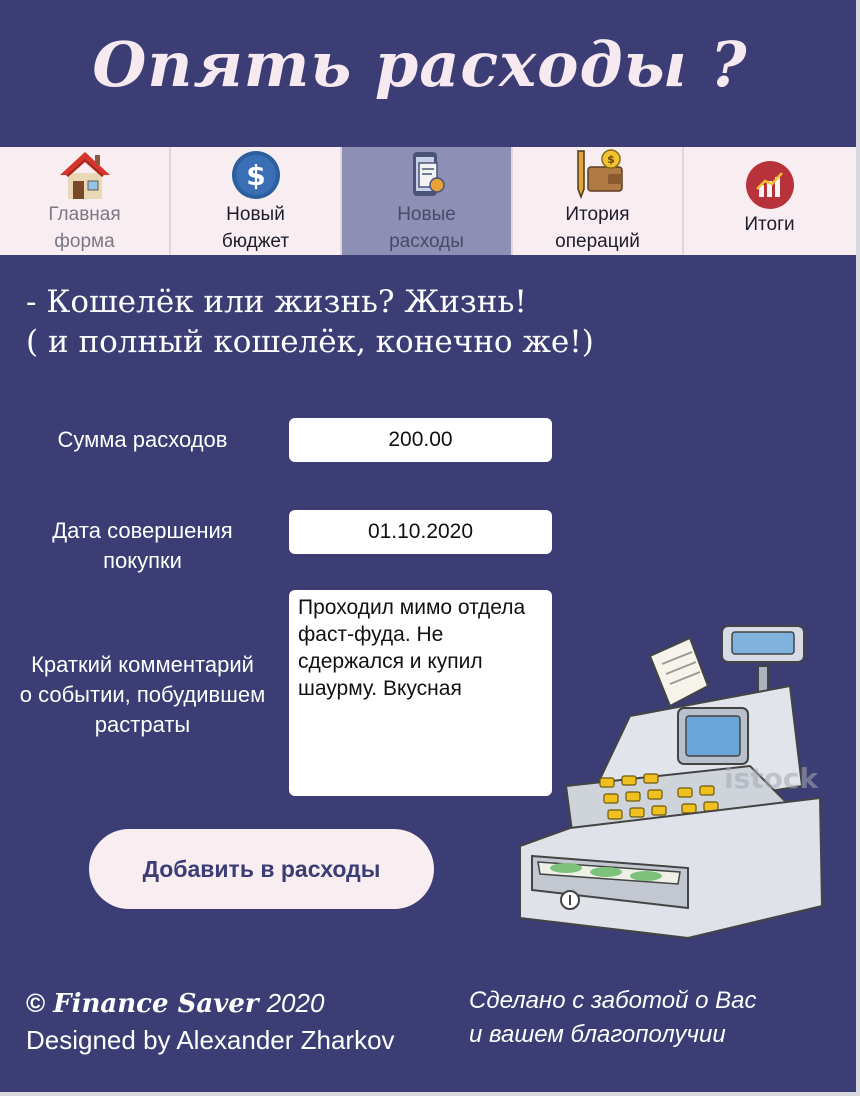 Image resolution: width=860 pixels, height=1096 pixels. What do you see at coordinates (771, 778) in the screenshot?
I see `watermark-text: istock` at bounding box center [771, 778].